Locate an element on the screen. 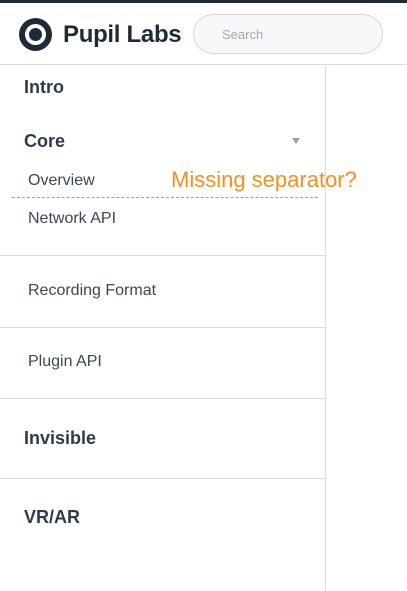 Image resolution: width=407 pixels, height=591 pixels. pupil-labs-logo-icon is located at coordinates (35, 34).